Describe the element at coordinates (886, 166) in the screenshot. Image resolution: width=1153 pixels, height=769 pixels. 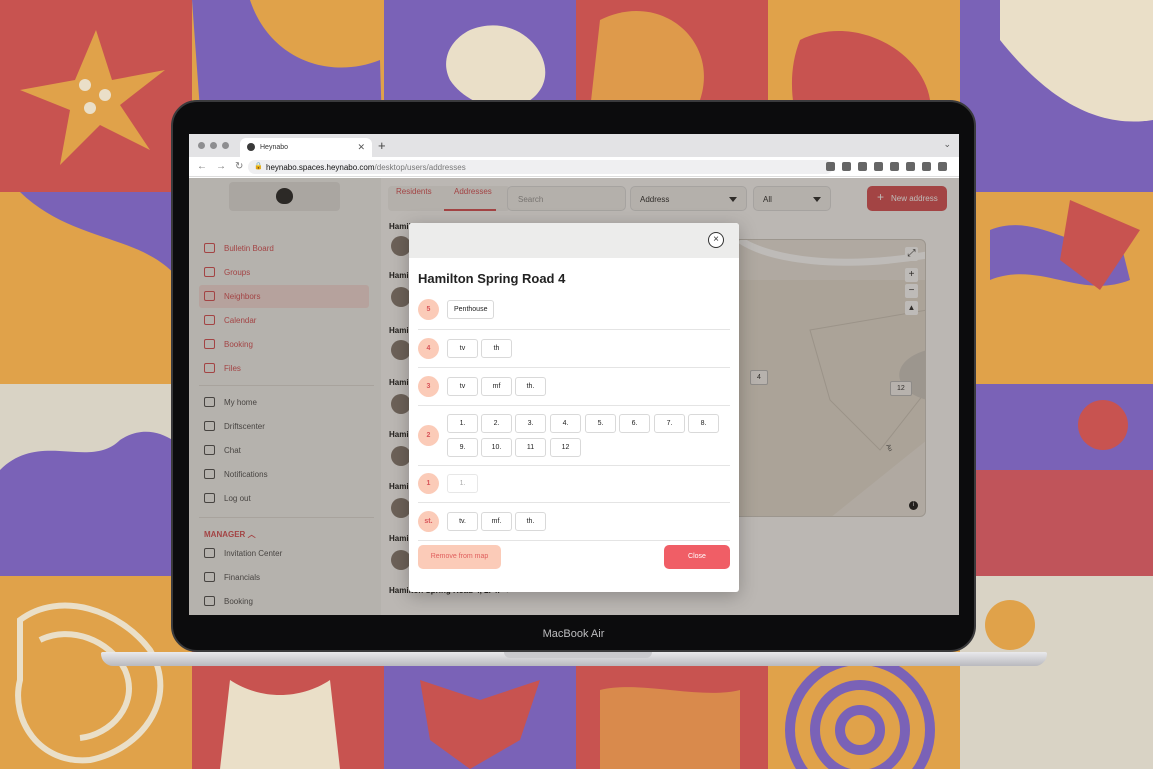
I see `extension-icons` at that location.